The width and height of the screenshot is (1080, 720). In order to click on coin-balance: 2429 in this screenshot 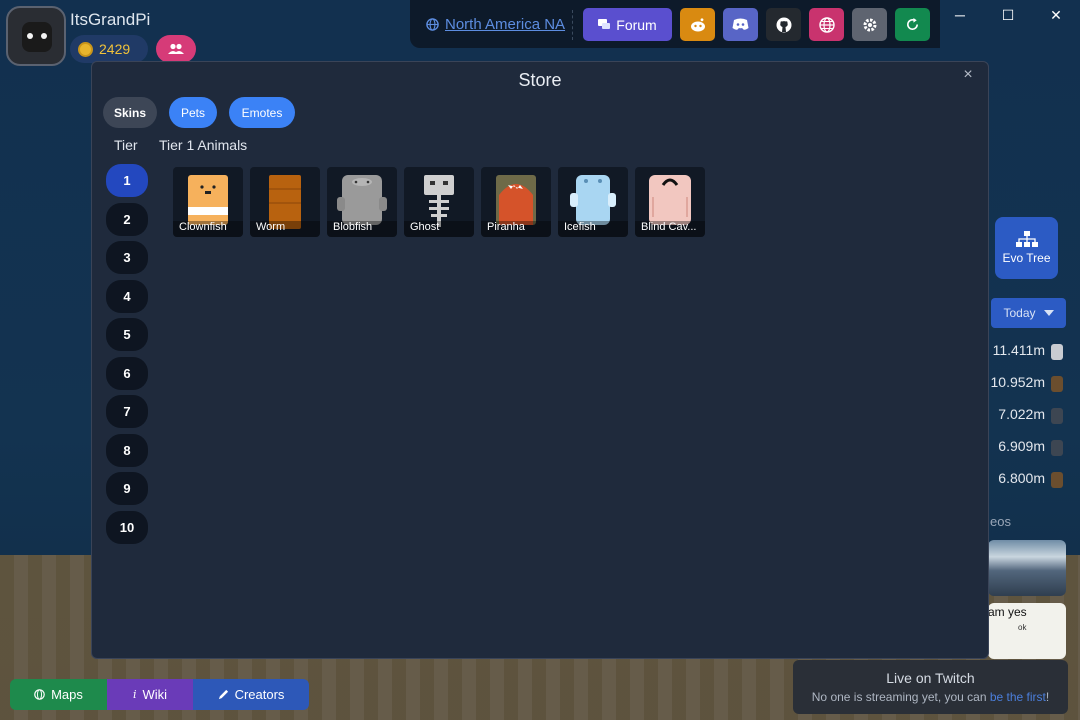, I will do `click(109, 49)`.